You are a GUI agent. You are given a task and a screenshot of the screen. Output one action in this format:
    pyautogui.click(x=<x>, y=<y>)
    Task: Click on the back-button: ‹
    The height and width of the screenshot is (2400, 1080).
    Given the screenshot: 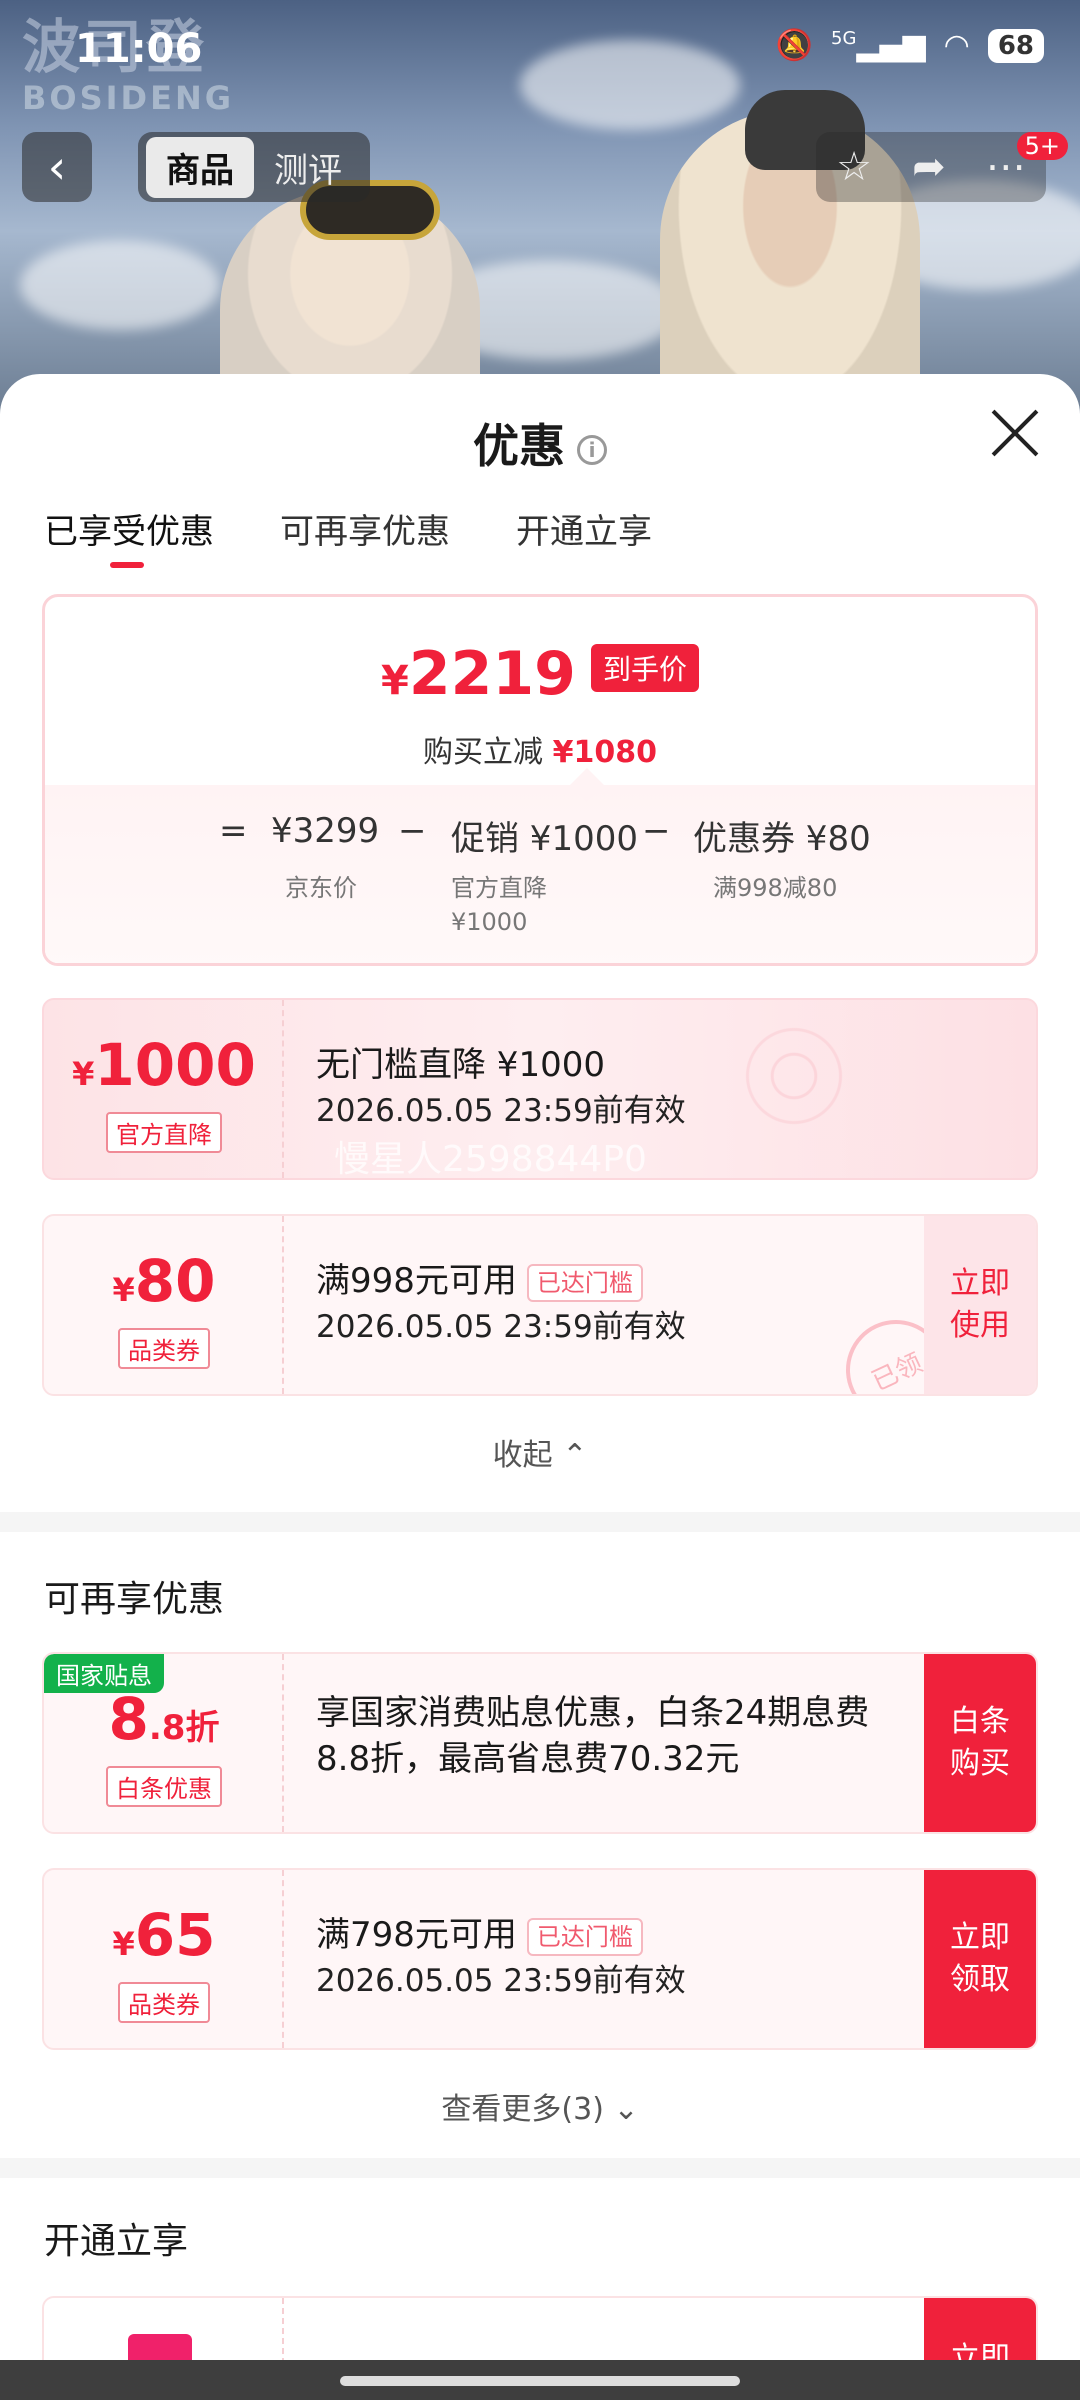 What is the action you would take?
    pyautogui.click(x=57, y=167)
    